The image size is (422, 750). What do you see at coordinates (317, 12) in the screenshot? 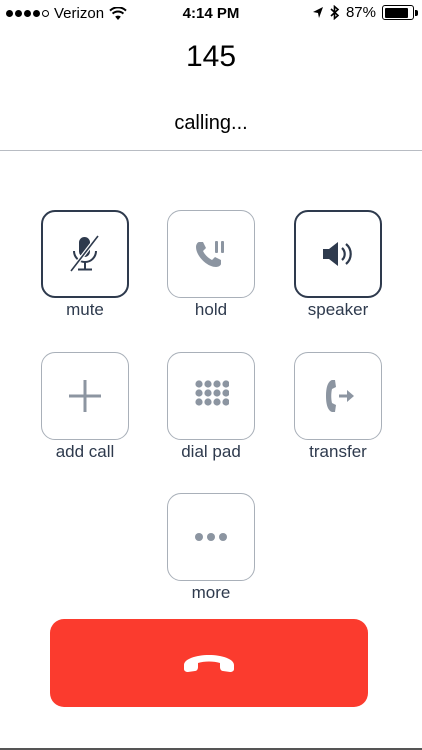
I see `location-arrow-icon` at bounding box center [317, 12].